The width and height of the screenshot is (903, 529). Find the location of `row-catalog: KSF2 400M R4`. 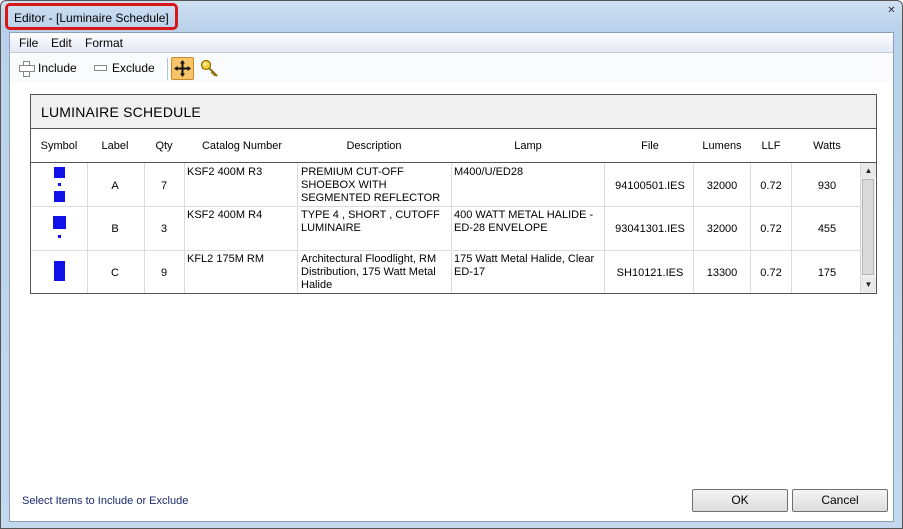

row-catalog: KSF2 400M R4 is located at coordinates (225, 215).